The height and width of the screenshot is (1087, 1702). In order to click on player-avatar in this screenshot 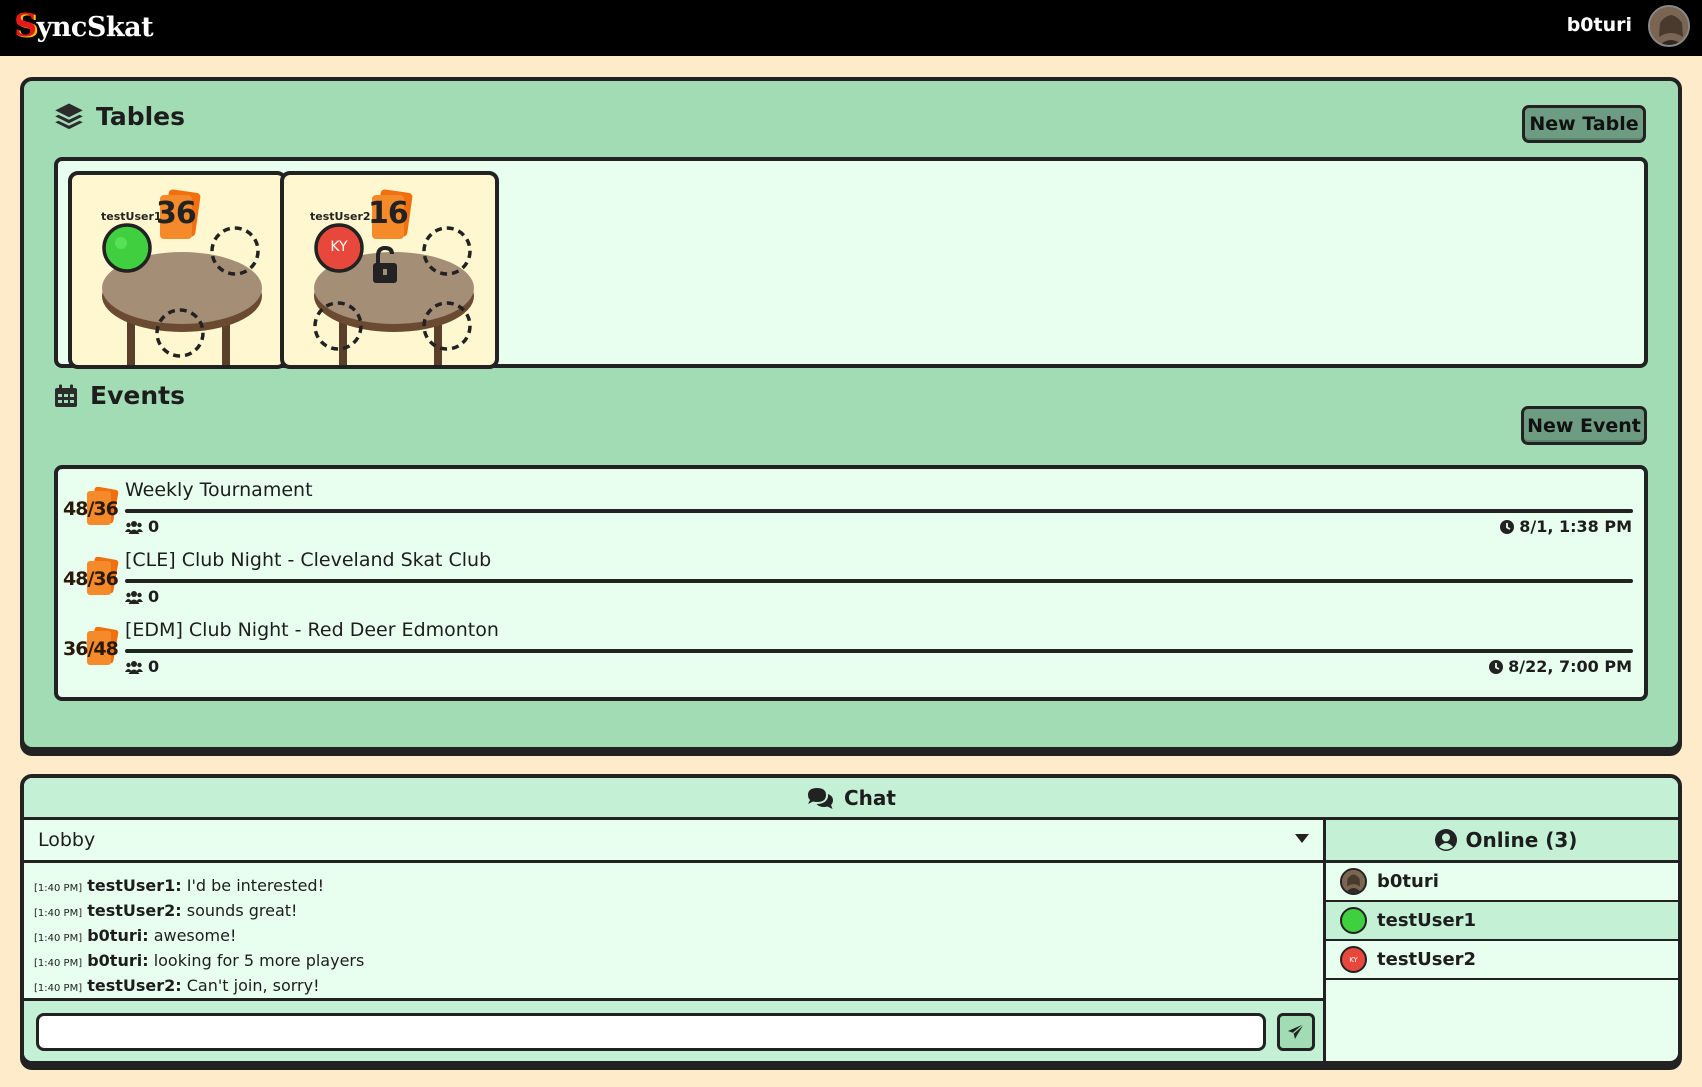, I will do `click(127, 248)`.